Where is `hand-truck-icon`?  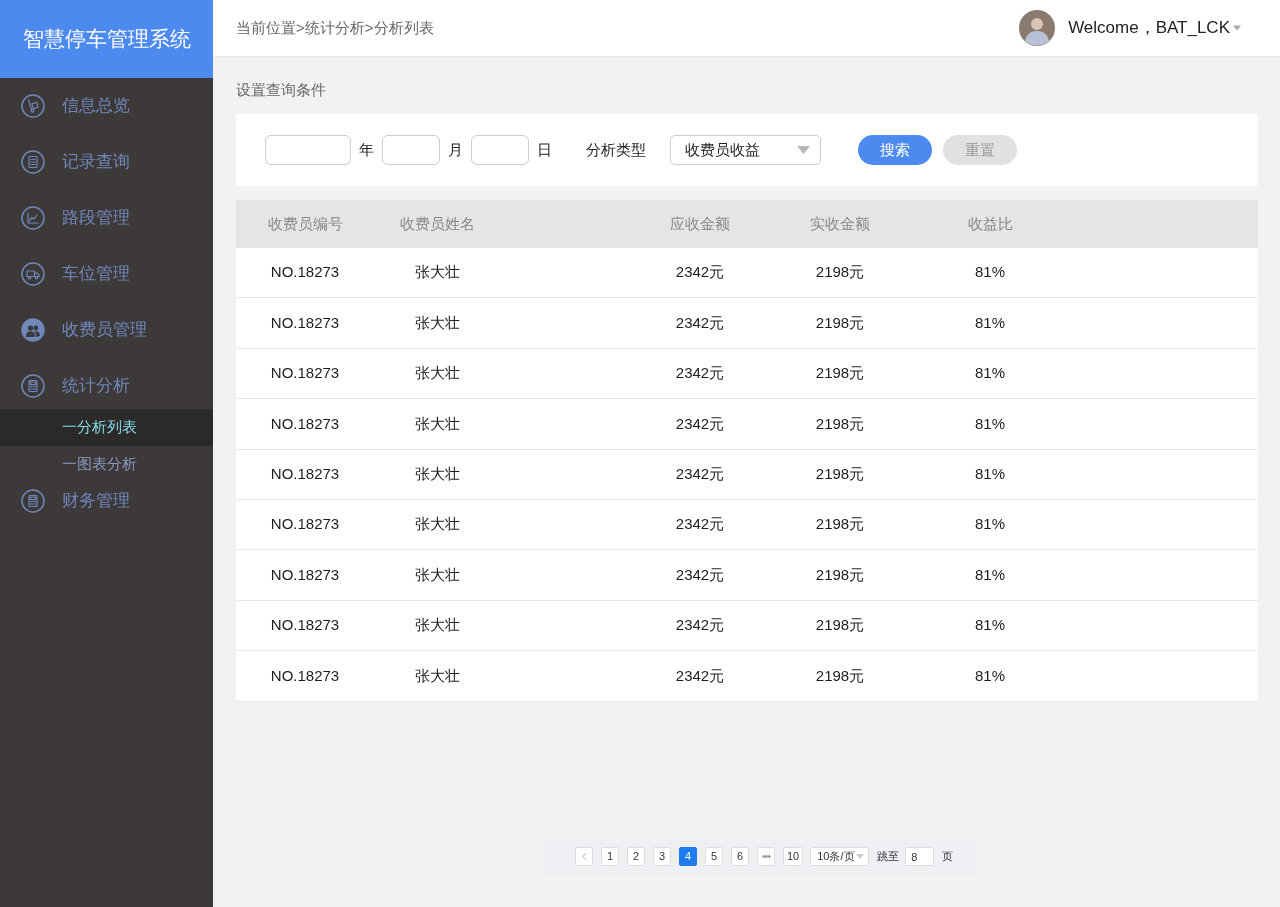 hand-truck-icon is located at coordinates (33, 106).